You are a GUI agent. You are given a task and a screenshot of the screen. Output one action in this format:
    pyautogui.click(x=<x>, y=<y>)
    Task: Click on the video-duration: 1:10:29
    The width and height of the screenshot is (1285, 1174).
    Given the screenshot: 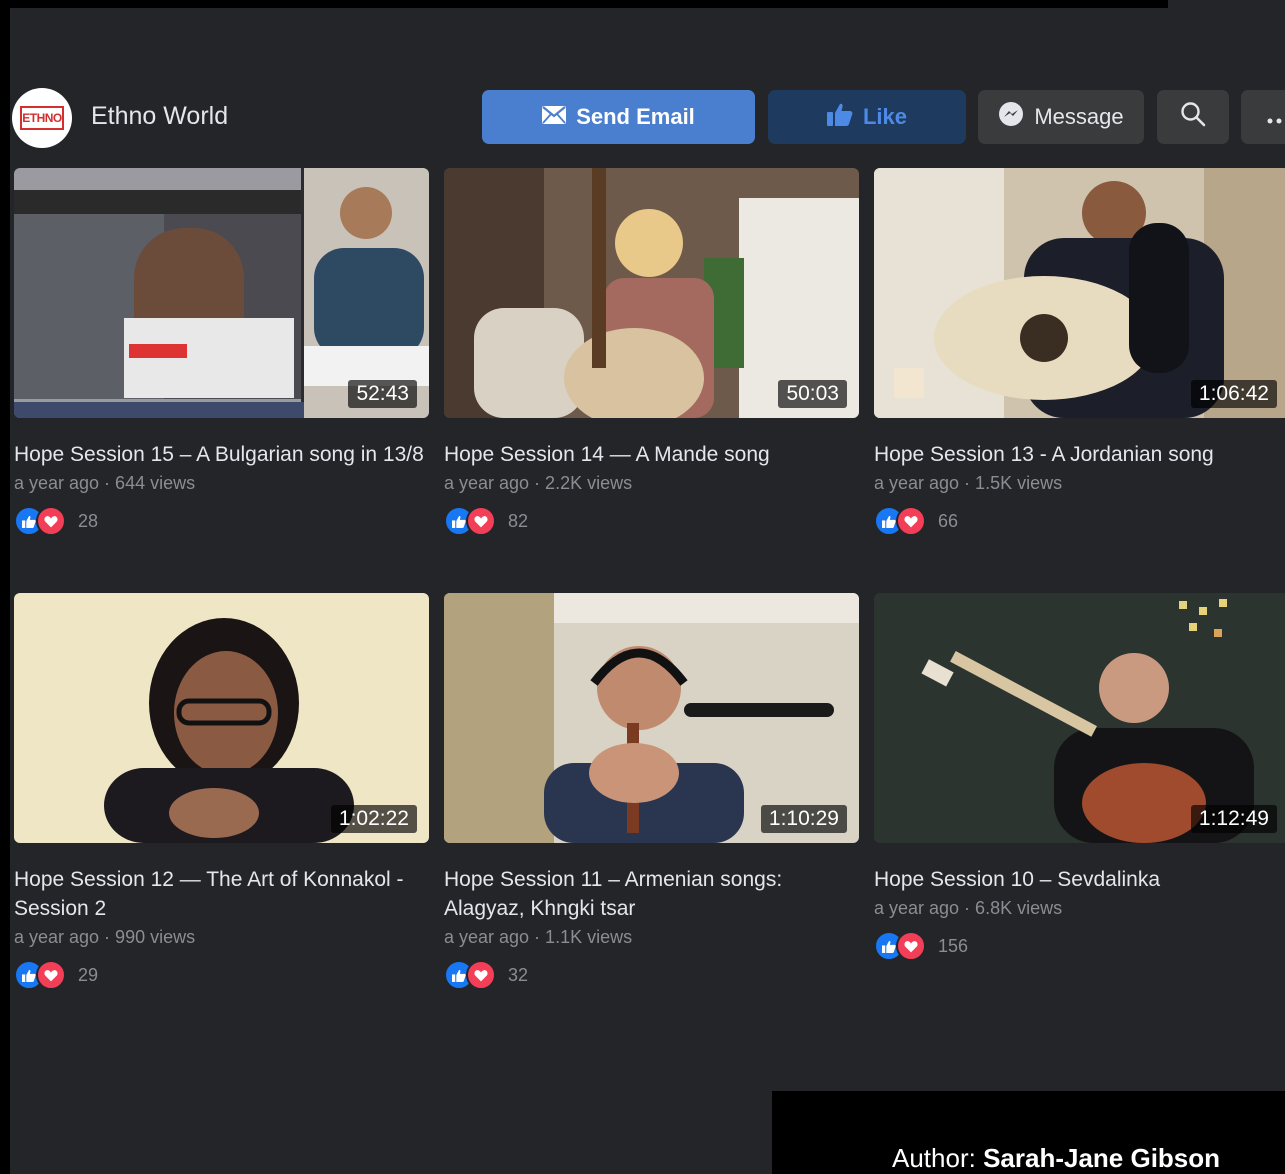 What is the action you would take?
    pyautogui.click(x=803, y=819)
    